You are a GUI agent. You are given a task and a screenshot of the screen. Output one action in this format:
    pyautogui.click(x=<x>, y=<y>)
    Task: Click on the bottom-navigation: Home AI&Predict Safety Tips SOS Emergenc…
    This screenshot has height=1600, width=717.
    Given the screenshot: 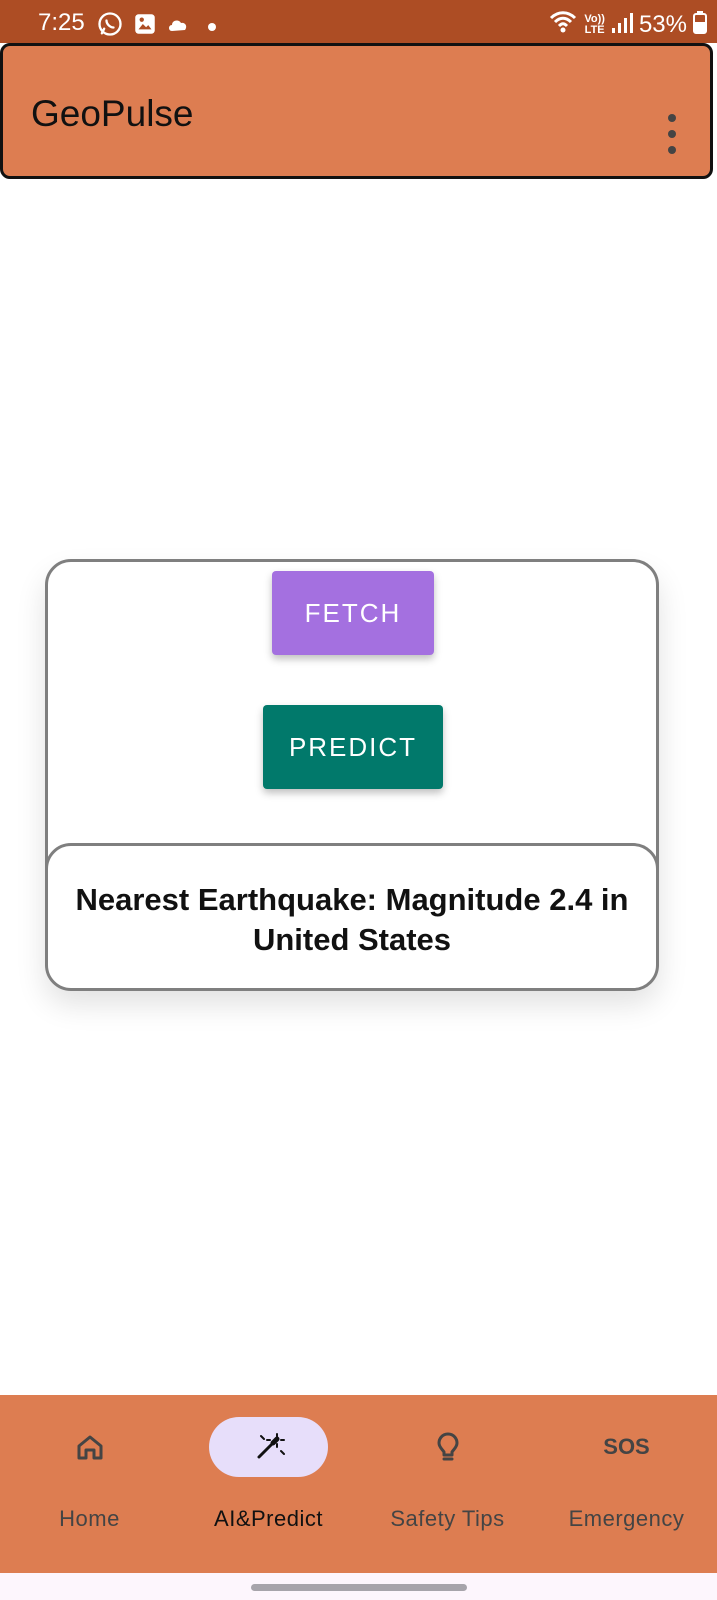 What is the action you would take?
    pyautogui.click(x=358, y=1484)
    